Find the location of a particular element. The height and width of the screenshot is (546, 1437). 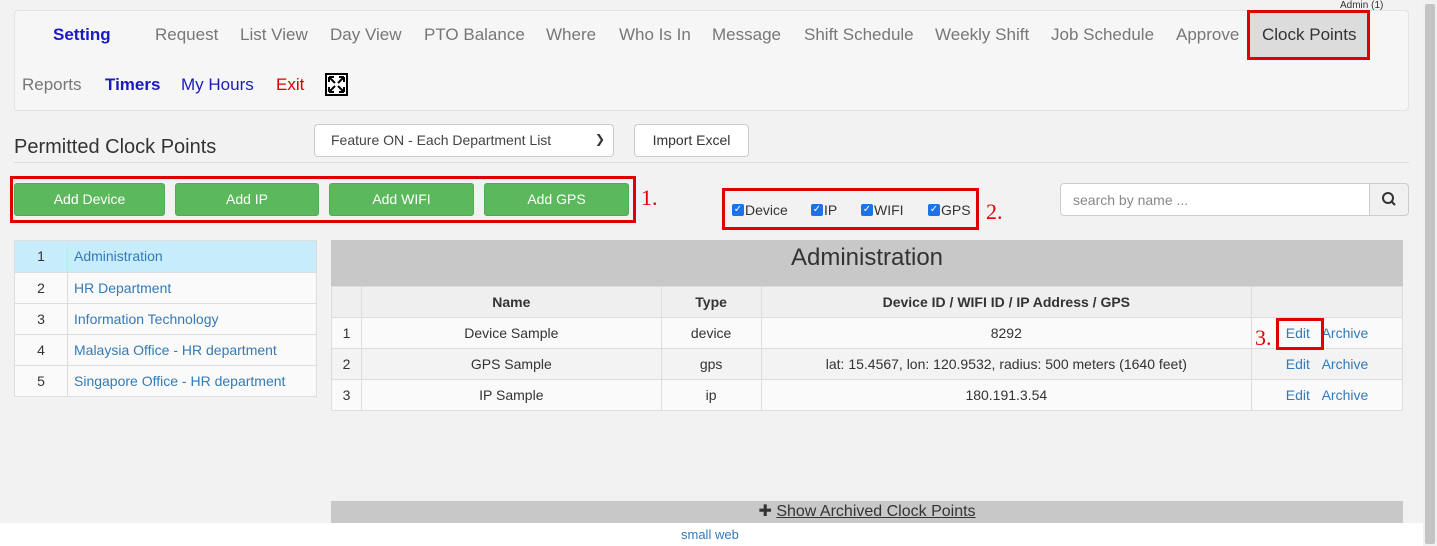

feature-select: Feature ON - Each Department List ❯ is located at coordinates (464, 140).